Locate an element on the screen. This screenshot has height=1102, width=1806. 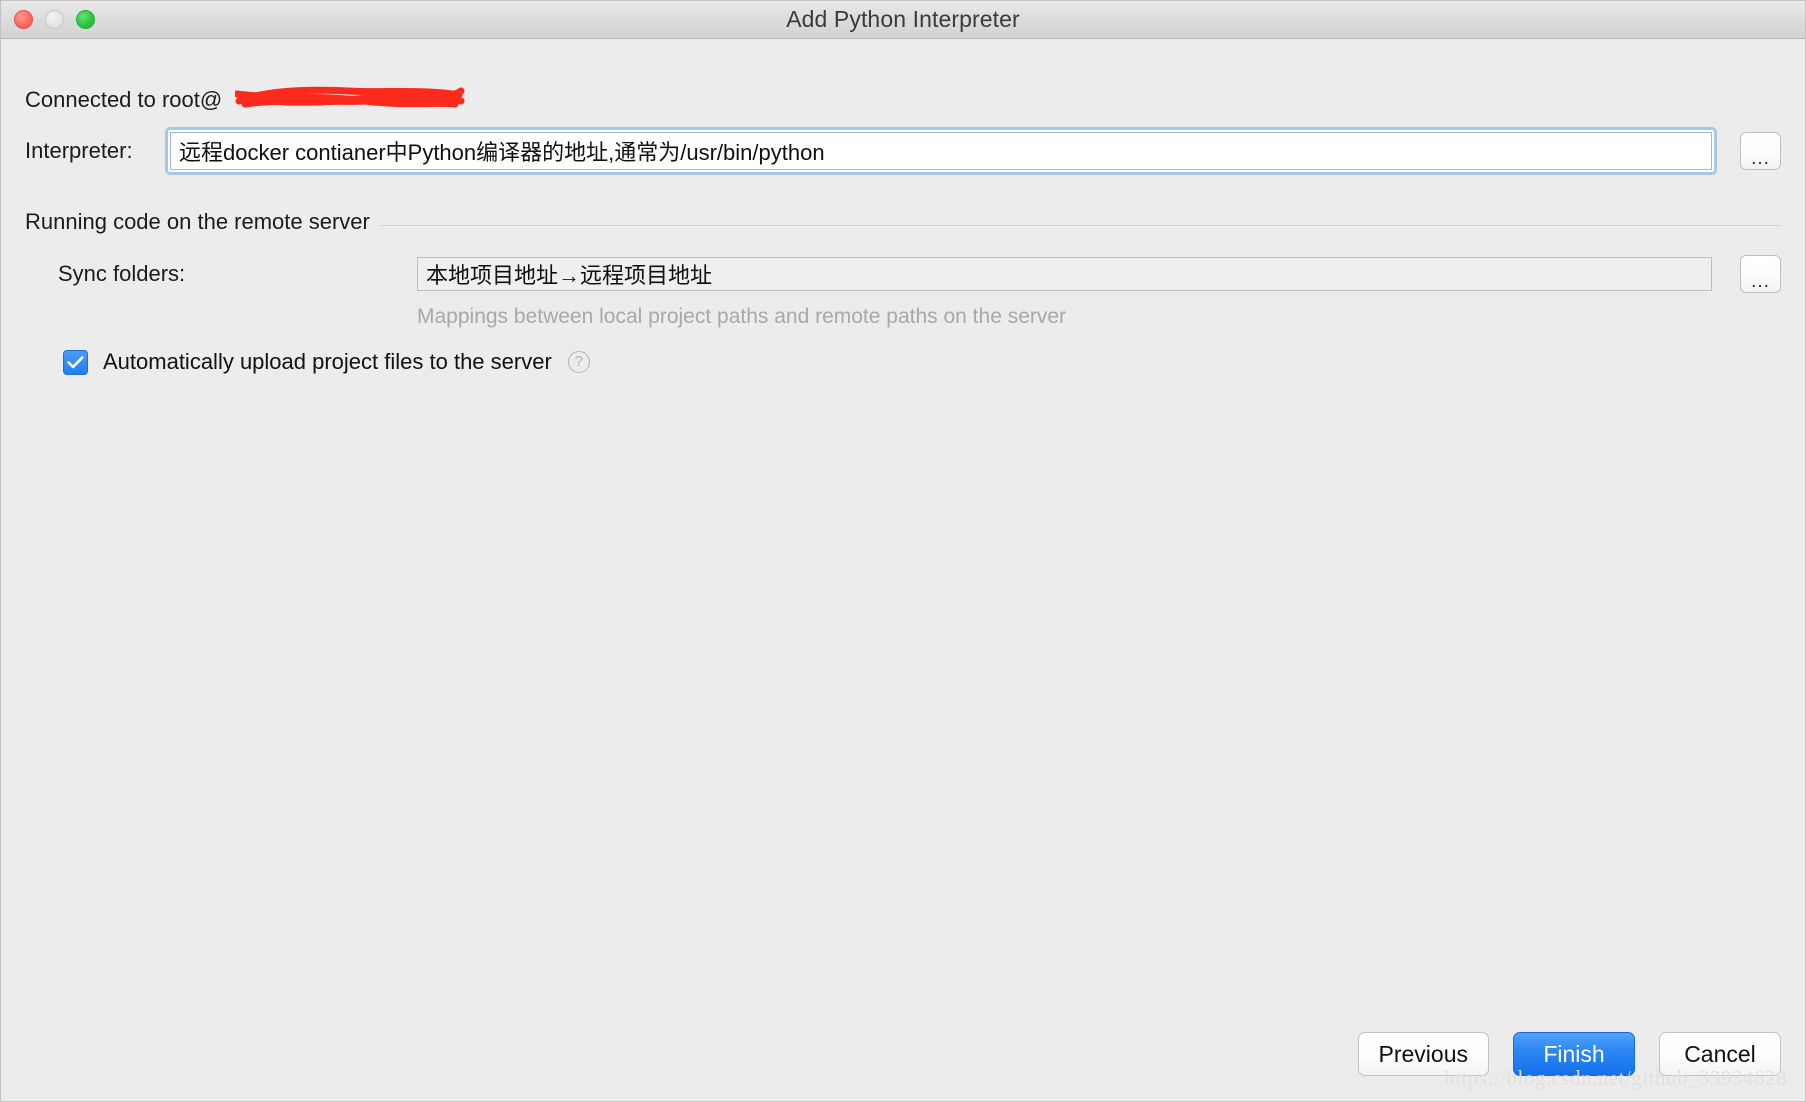
interpreter-label: Interpreter: is located at coordinates (79, 150).